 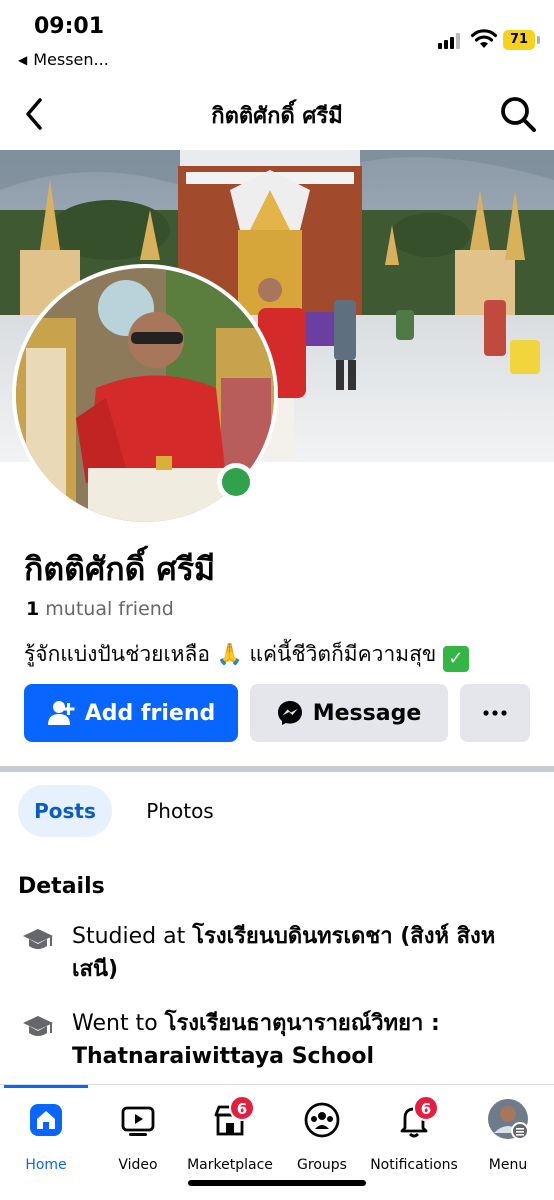 I want to click on nav-bar: กิตติศักดิ์ ศรีมี, so click(x=277, y=113).